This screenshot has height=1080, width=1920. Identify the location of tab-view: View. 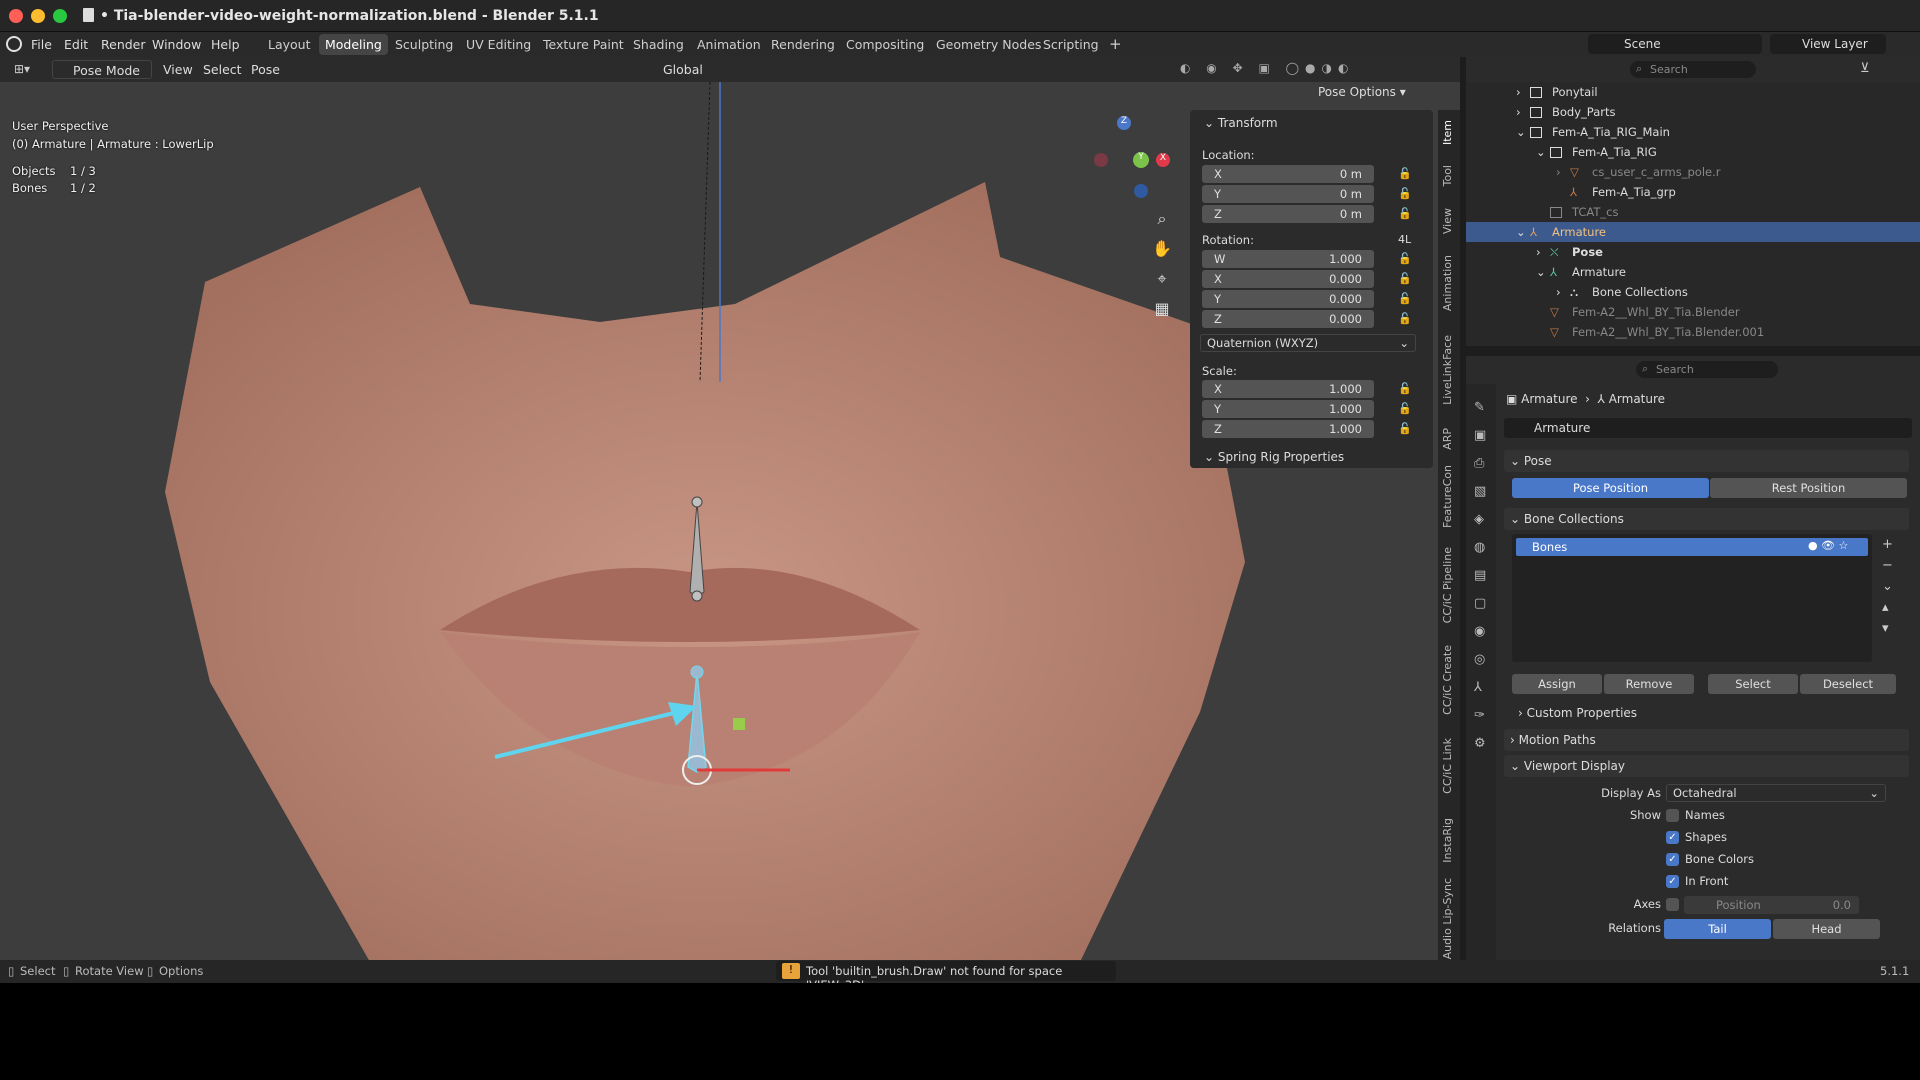
(1447, 221).